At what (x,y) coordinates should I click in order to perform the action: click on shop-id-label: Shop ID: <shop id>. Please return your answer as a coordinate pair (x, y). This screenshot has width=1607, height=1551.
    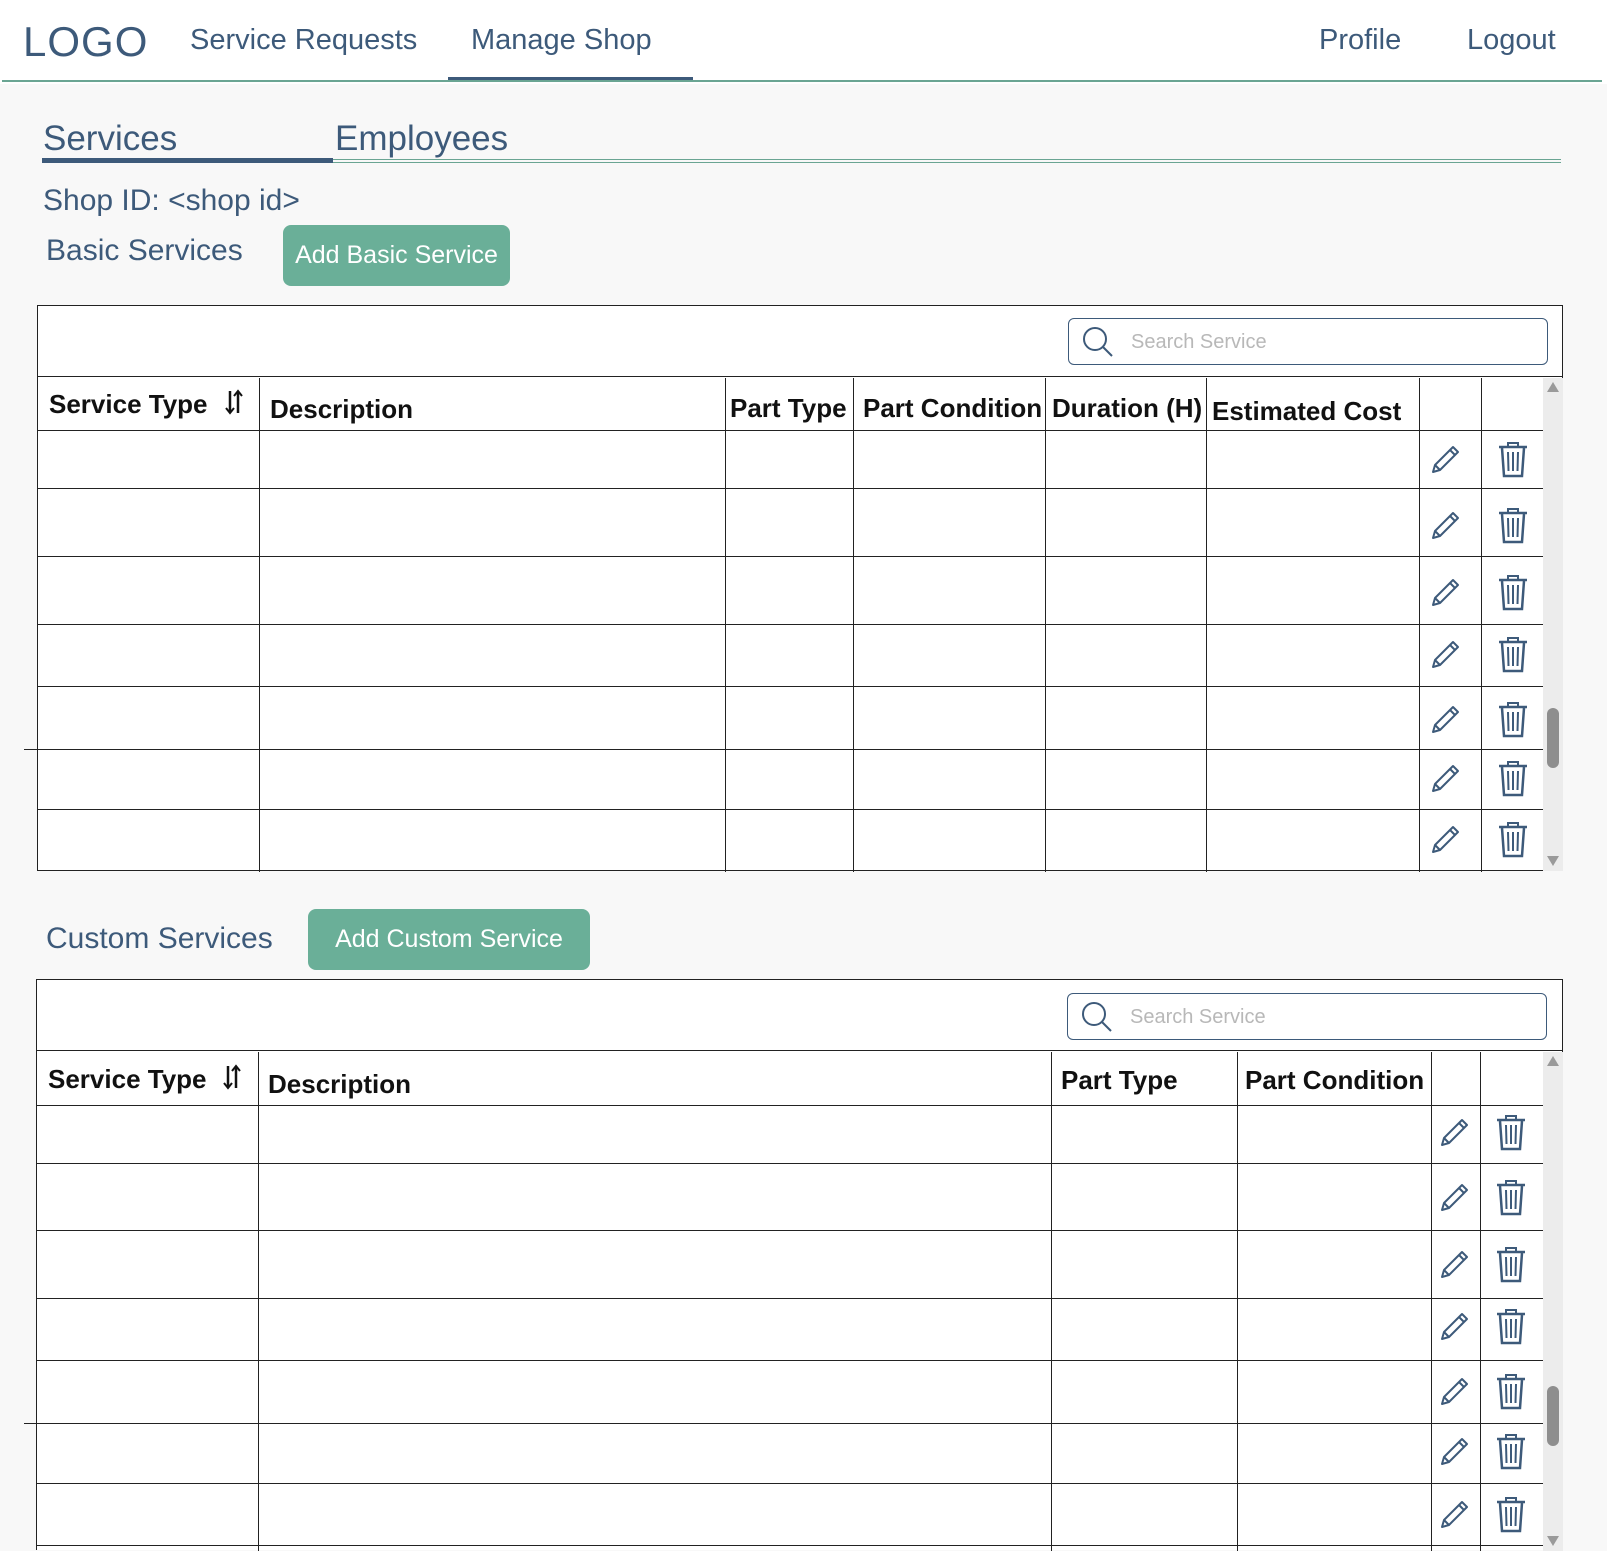
    Looking at the image, I should click on (171, 200).